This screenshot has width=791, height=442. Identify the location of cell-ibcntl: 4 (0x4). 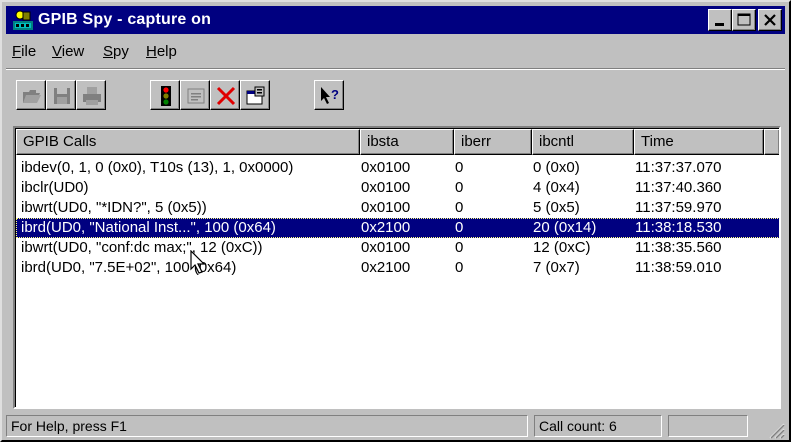
(556, 187).